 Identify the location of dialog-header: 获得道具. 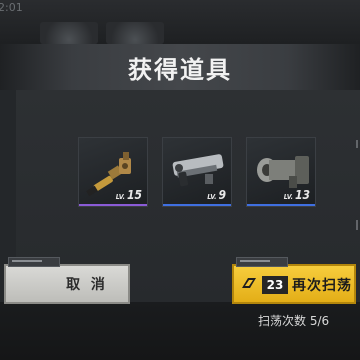
(180, 67).